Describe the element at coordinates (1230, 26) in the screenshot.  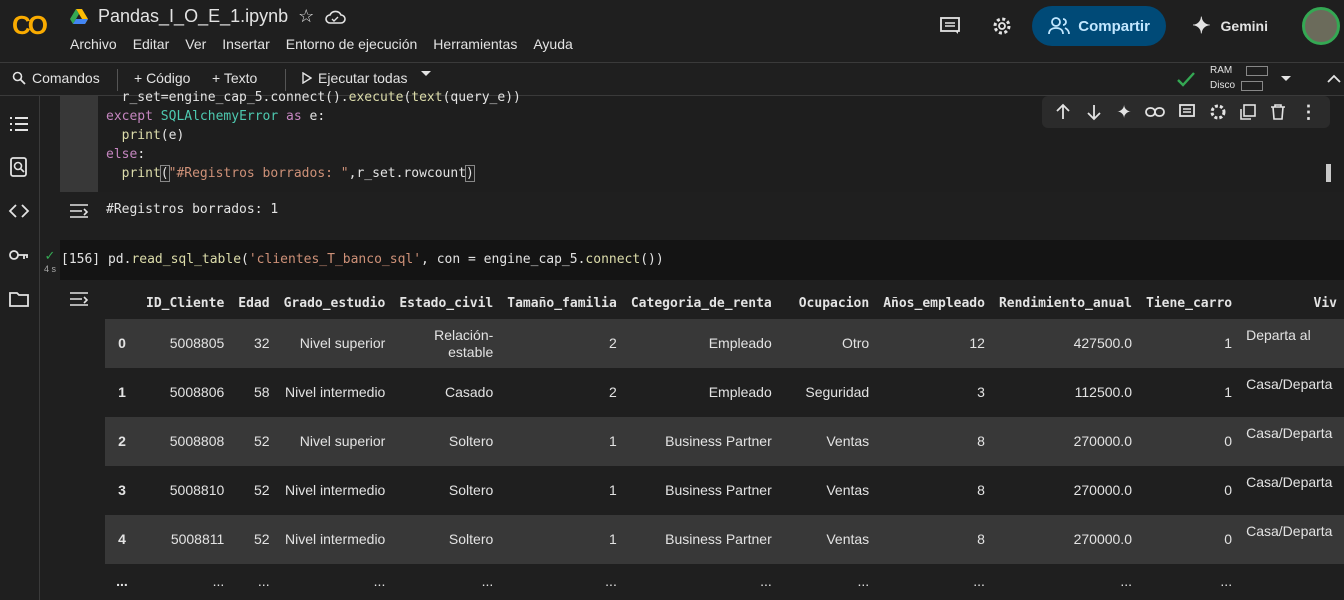
I see `gemini-button: ✦ Gemini` at that location.